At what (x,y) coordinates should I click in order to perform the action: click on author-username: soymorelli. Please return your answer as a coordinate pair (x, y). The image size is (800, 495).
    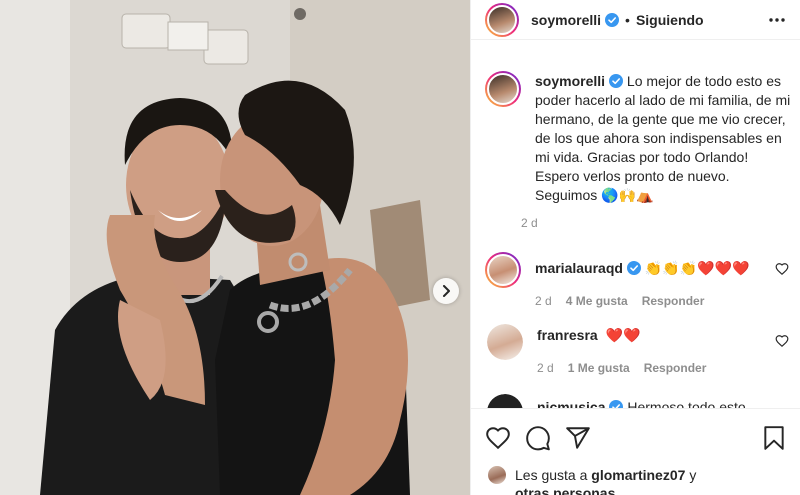
    Looking at the image, I should click on (566, 20).